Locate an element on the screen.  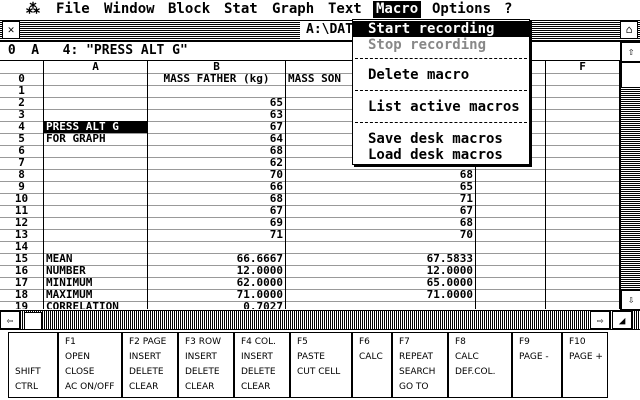
row-number: 11 is located at coordinates (22, 211).